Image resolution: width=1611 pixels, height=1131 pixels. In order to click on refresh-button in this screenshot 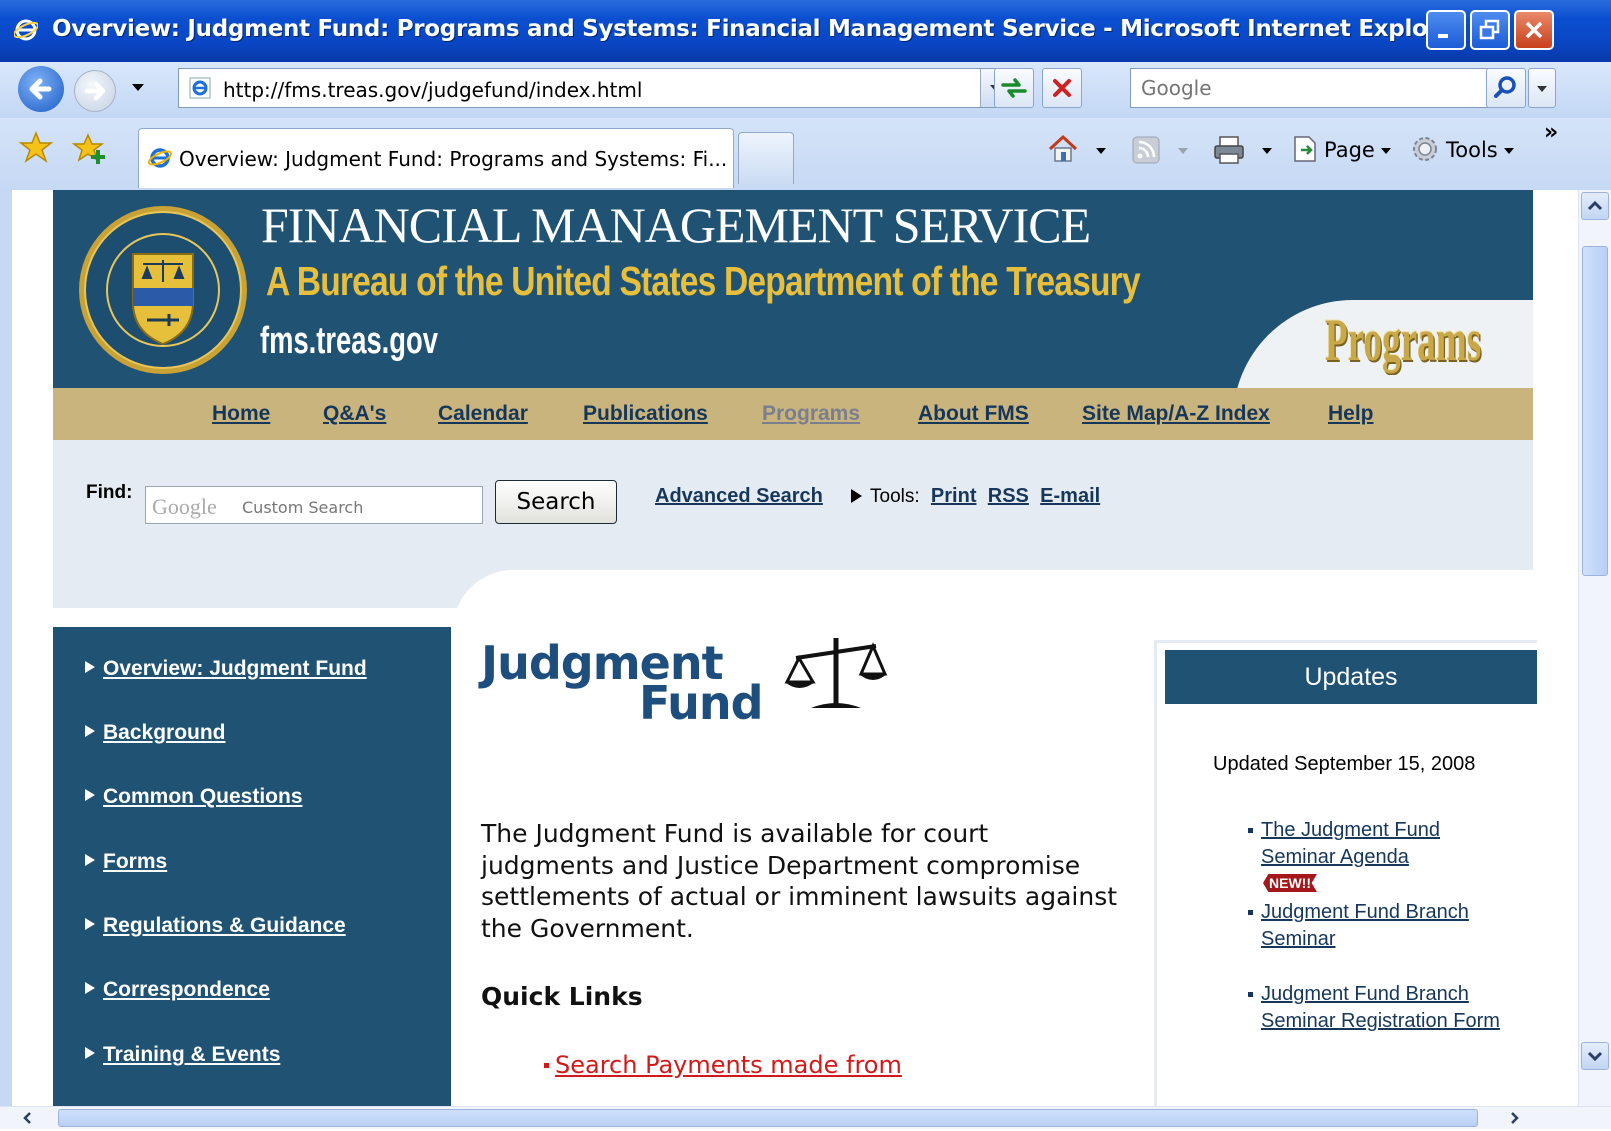, I will do `click(1014, 88)`.